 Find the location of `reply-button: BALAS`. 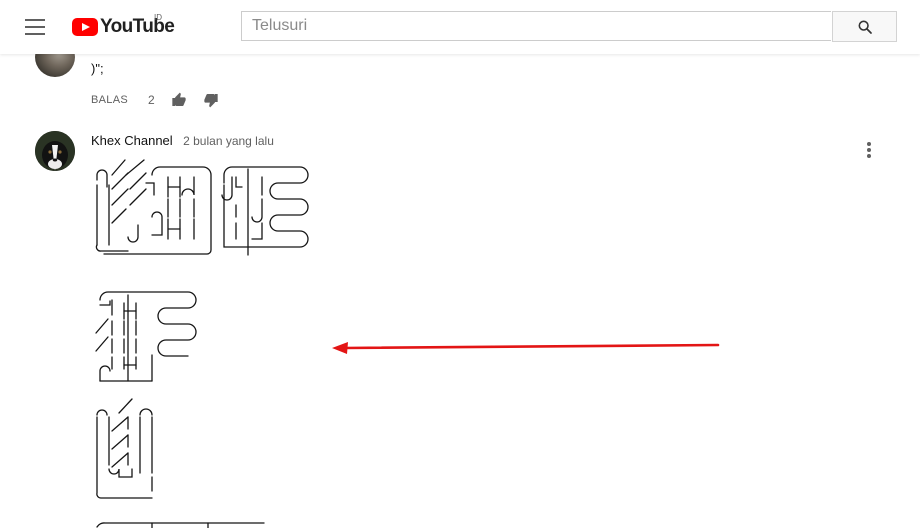

reply-button: BALAS is located at coordinates (109, 100).